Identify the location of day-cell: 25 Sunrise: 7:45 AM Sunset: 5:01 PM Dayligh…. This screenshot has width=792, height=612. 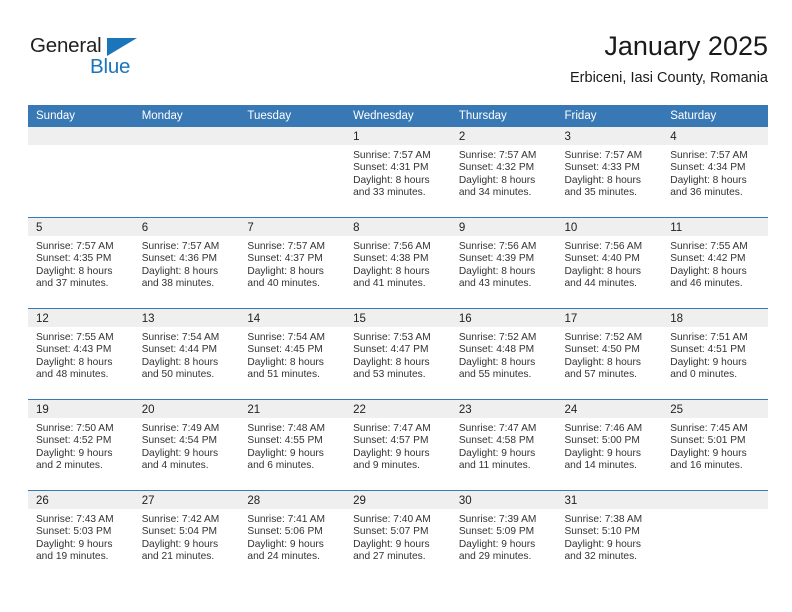
(715, 445).